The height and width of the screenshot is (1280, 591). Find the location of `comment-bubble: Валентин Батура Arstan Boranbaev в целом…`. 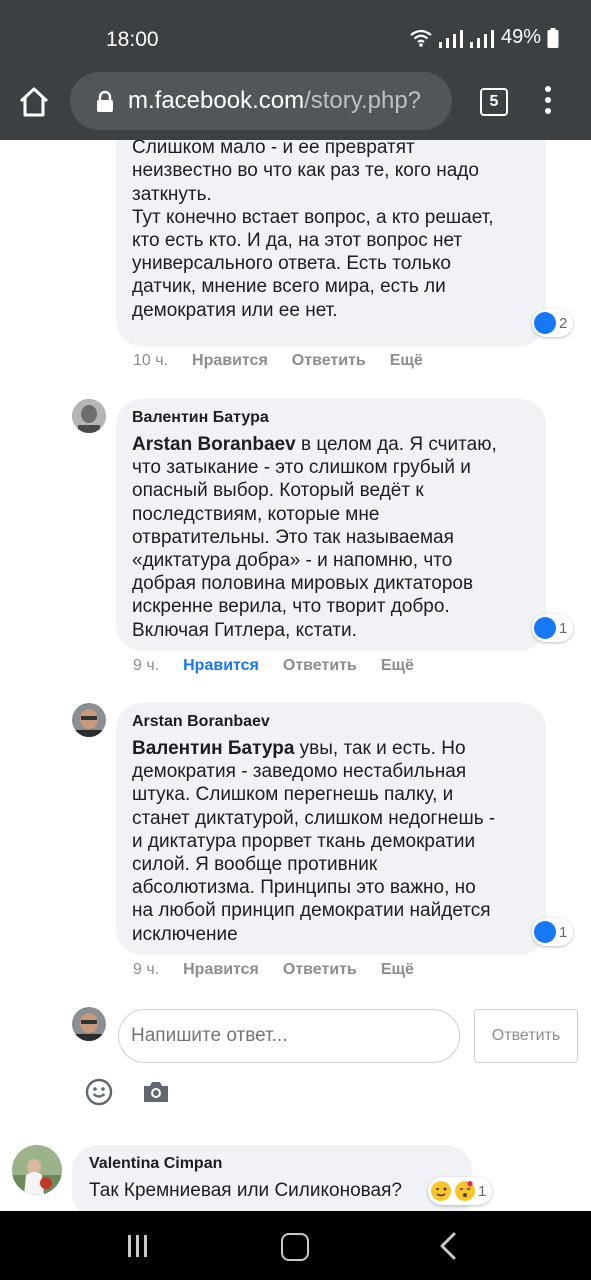

comment-bubble: Валентин Батура Arstan Boranbaev в целом… is located at coordinates (331, 525).